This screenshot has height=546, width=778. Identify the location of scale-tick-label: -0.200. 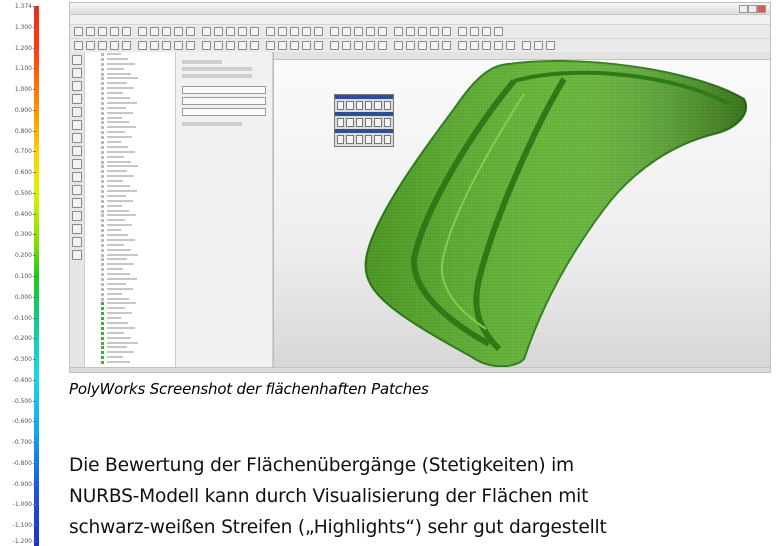
(19, 338).